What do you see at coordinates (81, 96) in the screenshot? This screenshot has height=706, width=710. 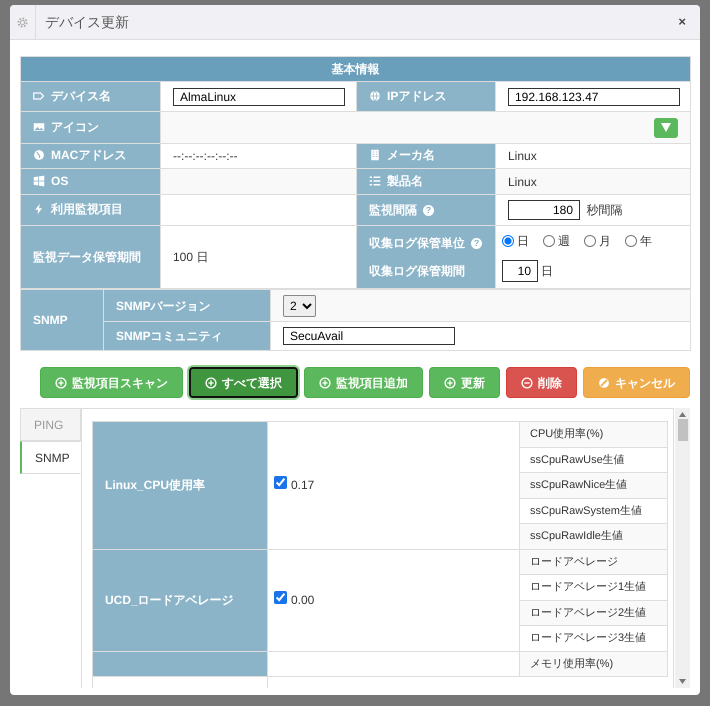 I see `field-label: デバイス名` at bounding box center [81, 96].